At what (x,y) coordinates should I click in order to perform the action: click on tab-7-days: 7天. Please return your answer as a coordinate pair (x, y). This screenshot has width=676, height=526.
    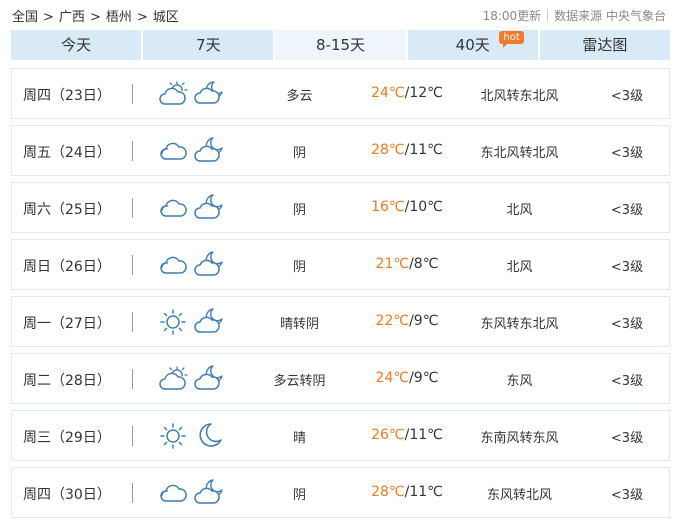
    Looking at the image, I should click on (208, 45).